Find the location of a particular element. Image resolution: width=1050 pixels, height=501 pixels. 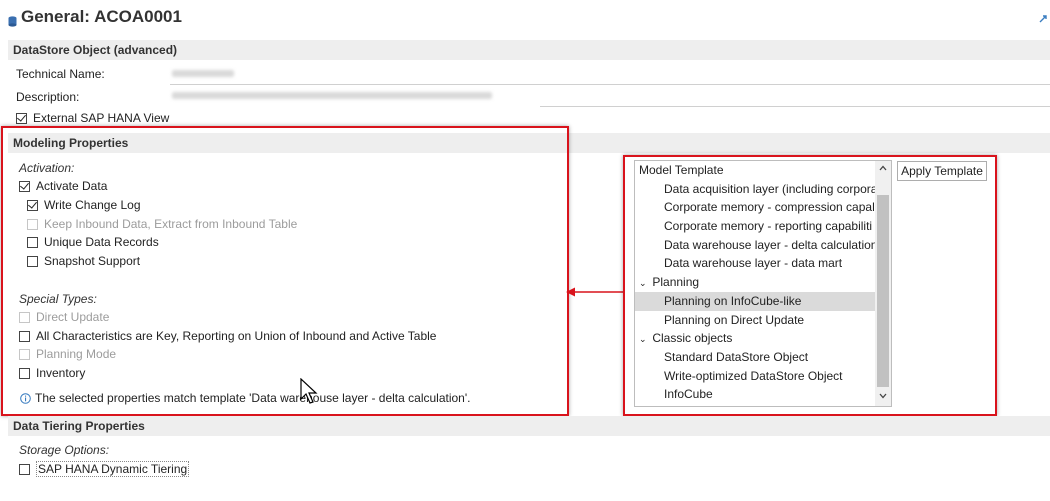

editor-title: General: ACOA0001 is located at coordinates (95, 17).